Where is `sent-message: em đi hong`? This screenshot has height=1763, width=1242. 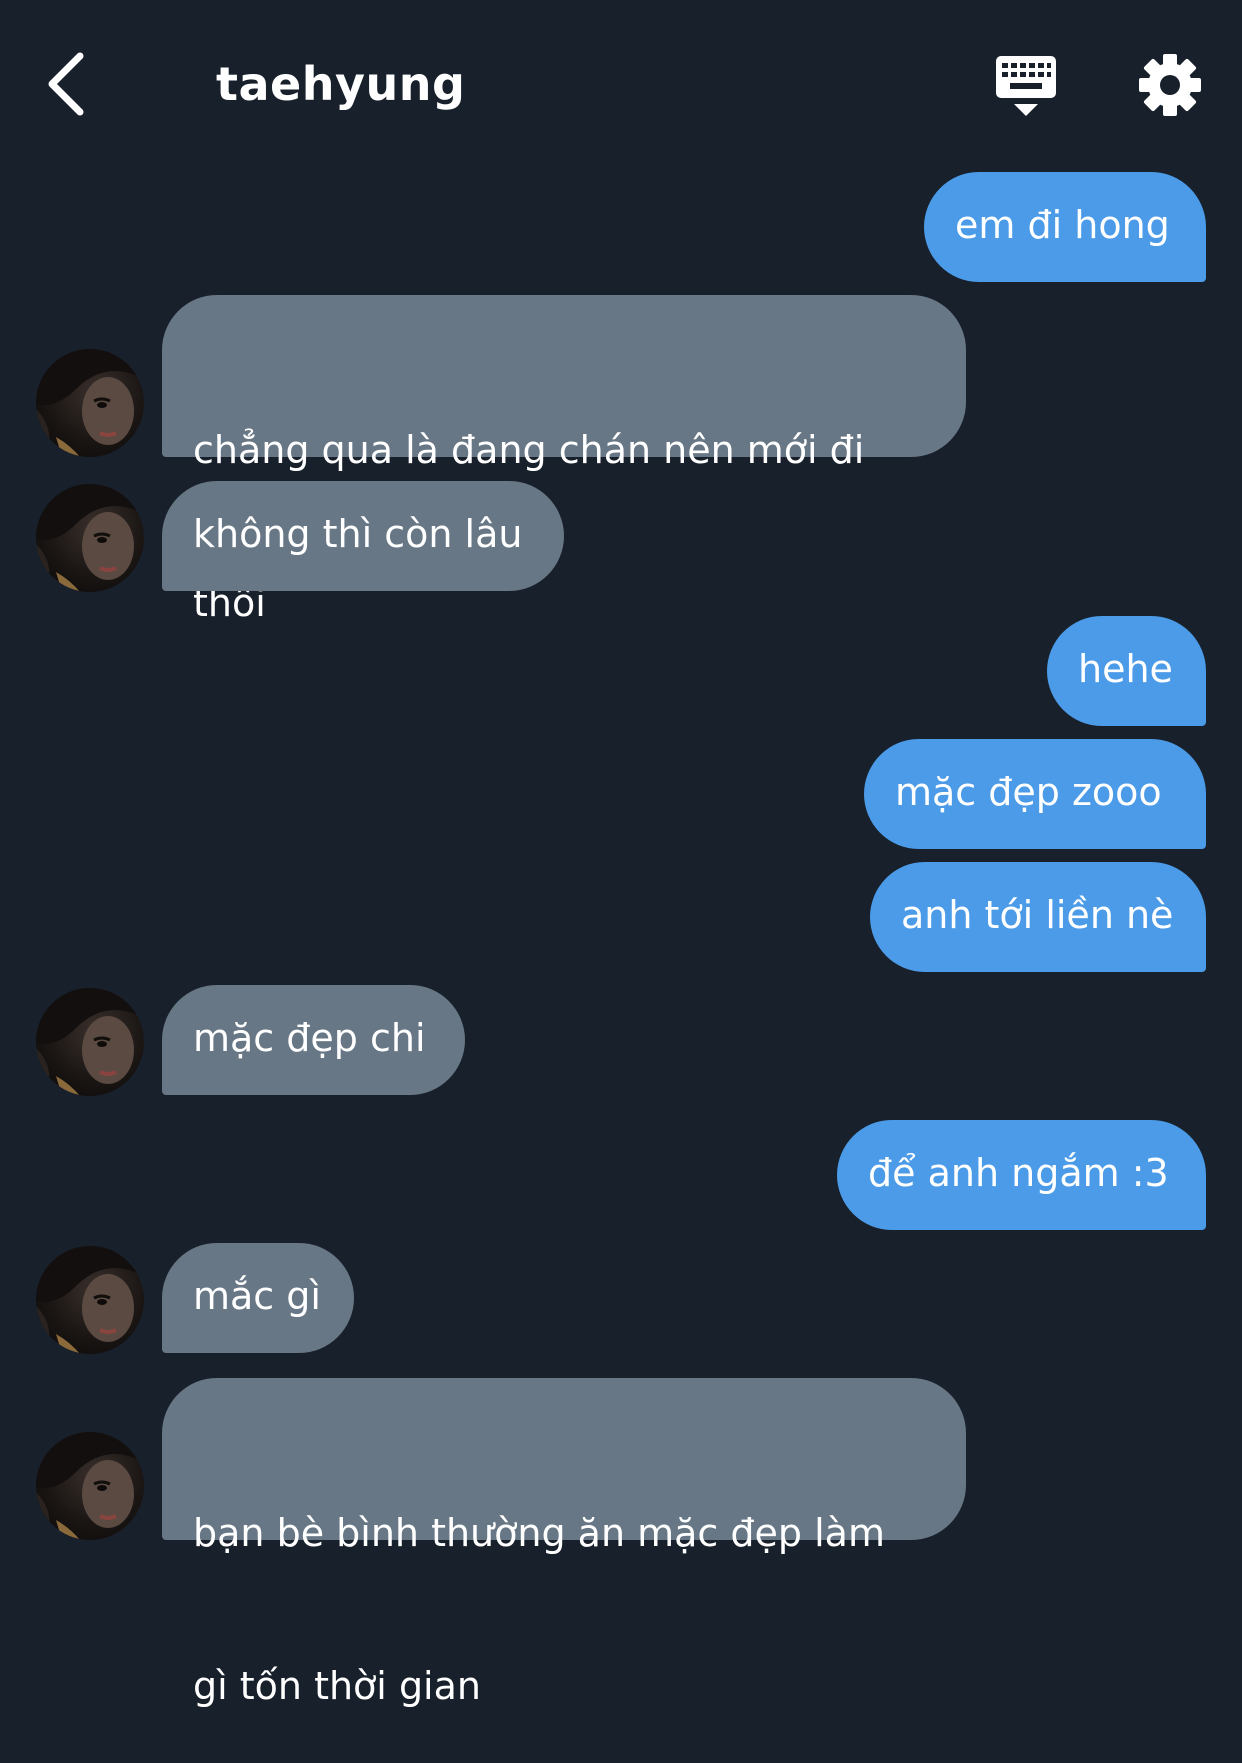
sent-message: em đi hong is located at coordinates (1065, 227).